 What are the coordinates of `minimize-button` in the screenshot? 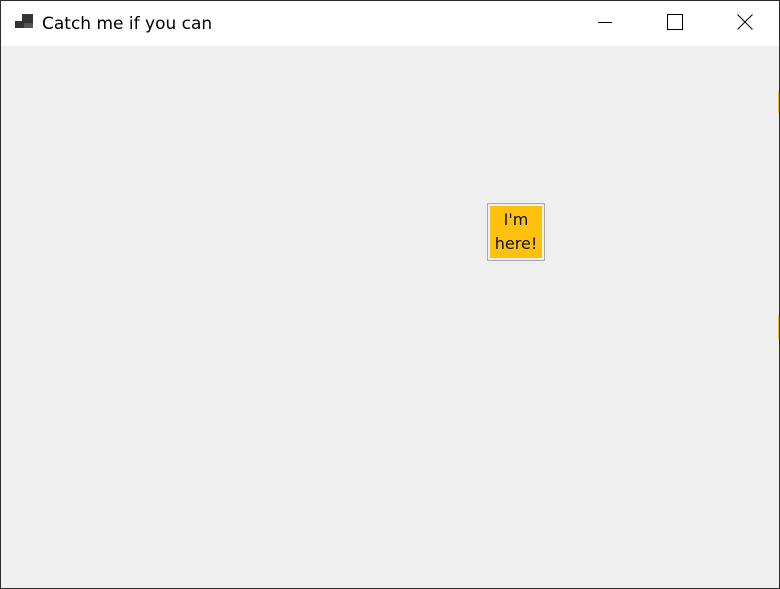 It's located at (605, 23).